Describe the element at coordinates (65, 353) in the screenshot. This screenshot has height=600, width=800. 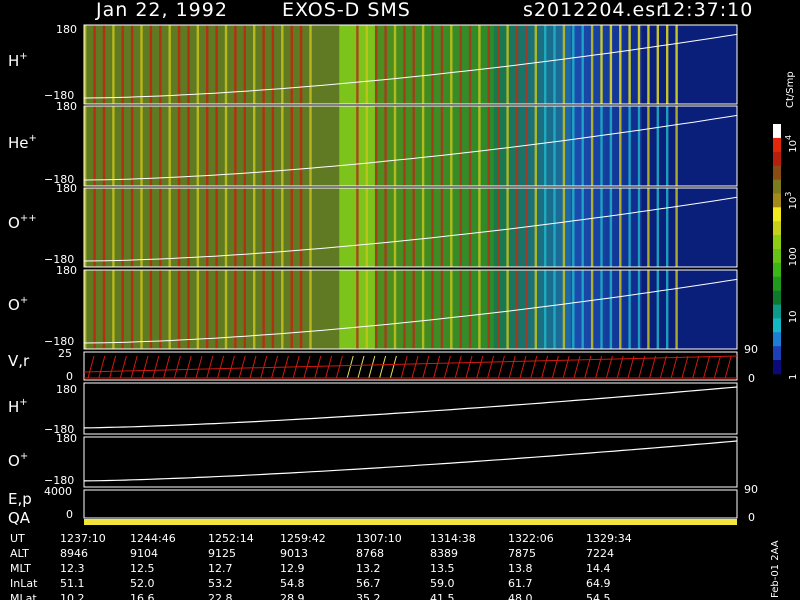
I see `vr-ytop: 25` at that location.